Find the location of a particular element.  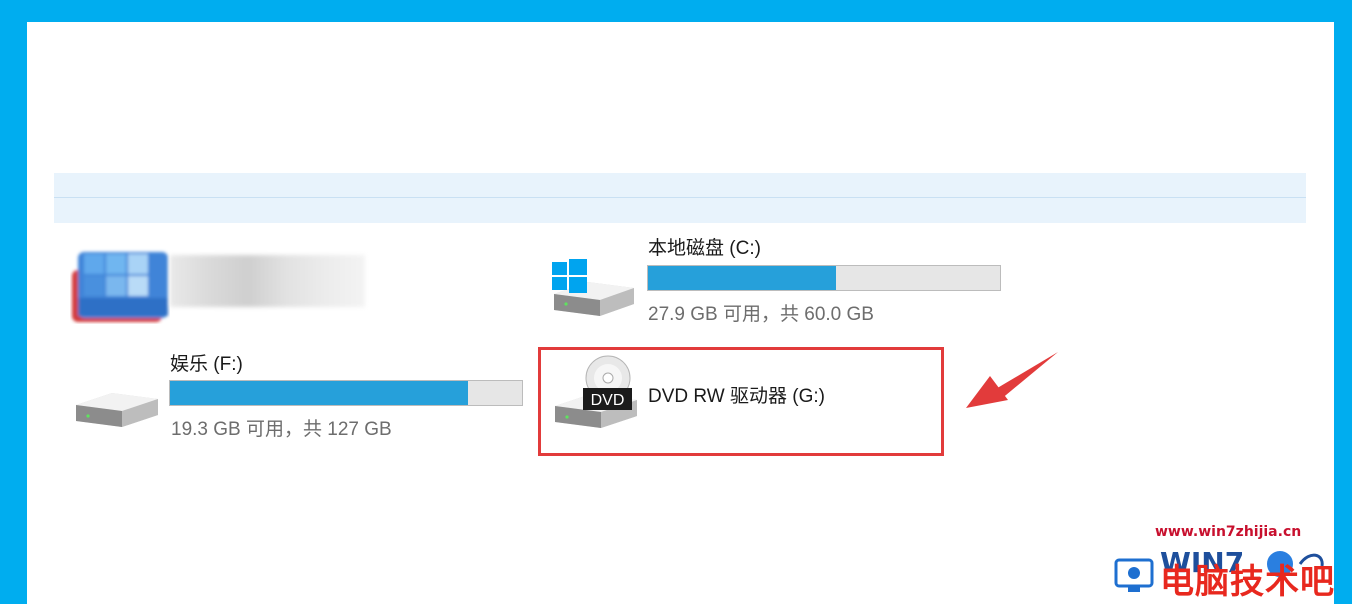

header-divider is located at coordinates (680, 197).